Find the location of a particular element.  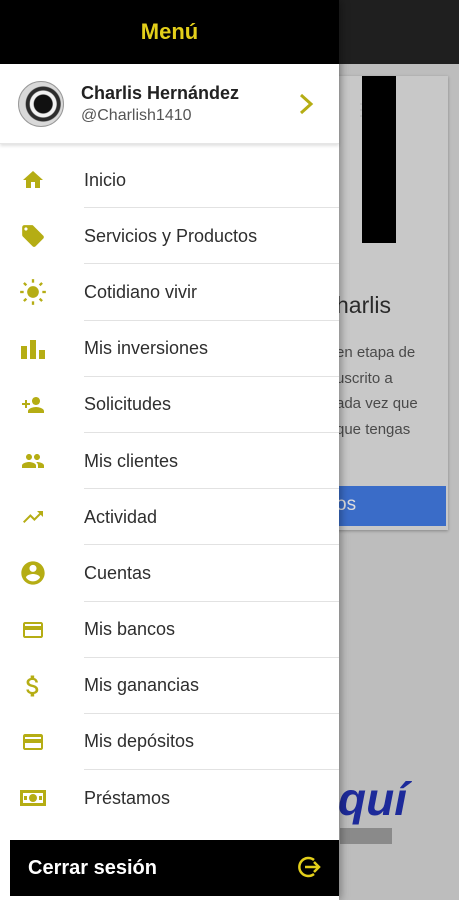

card-icon is located at coordinates (33, 742).